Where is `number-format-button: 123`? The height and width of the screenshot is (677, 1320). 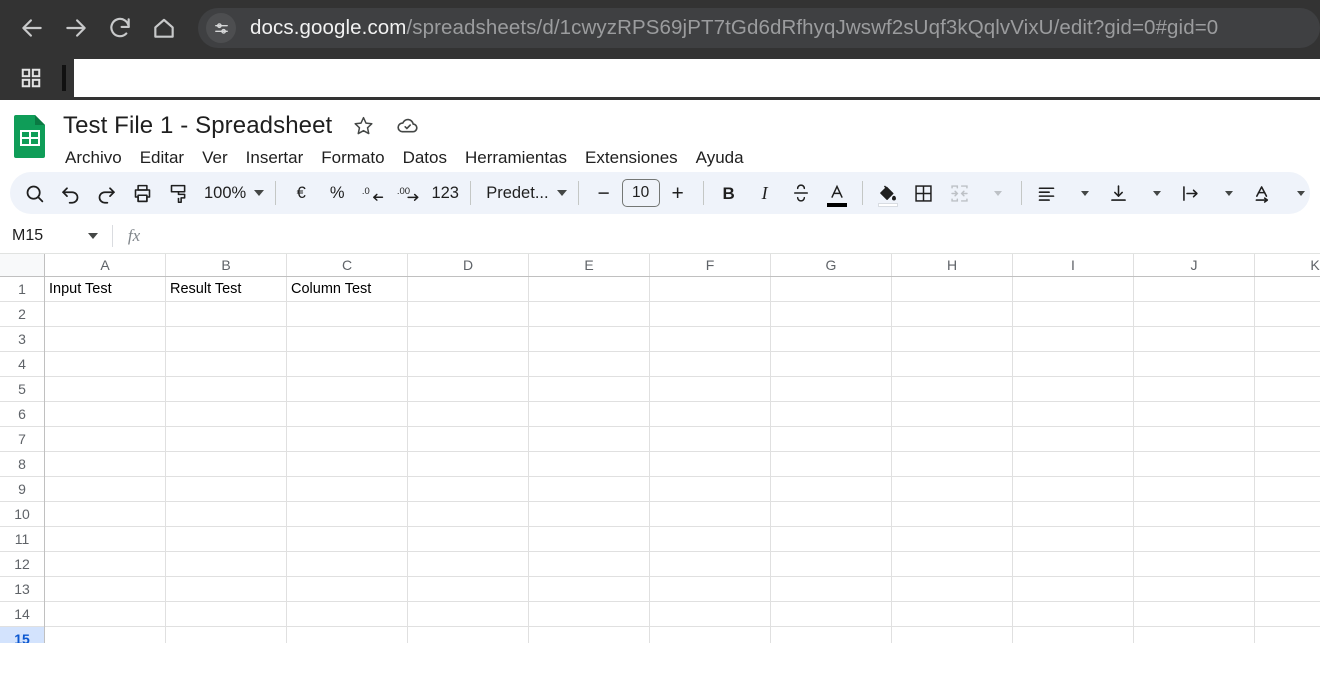 number-format-button: 123 is located at coordinates (445, 193).